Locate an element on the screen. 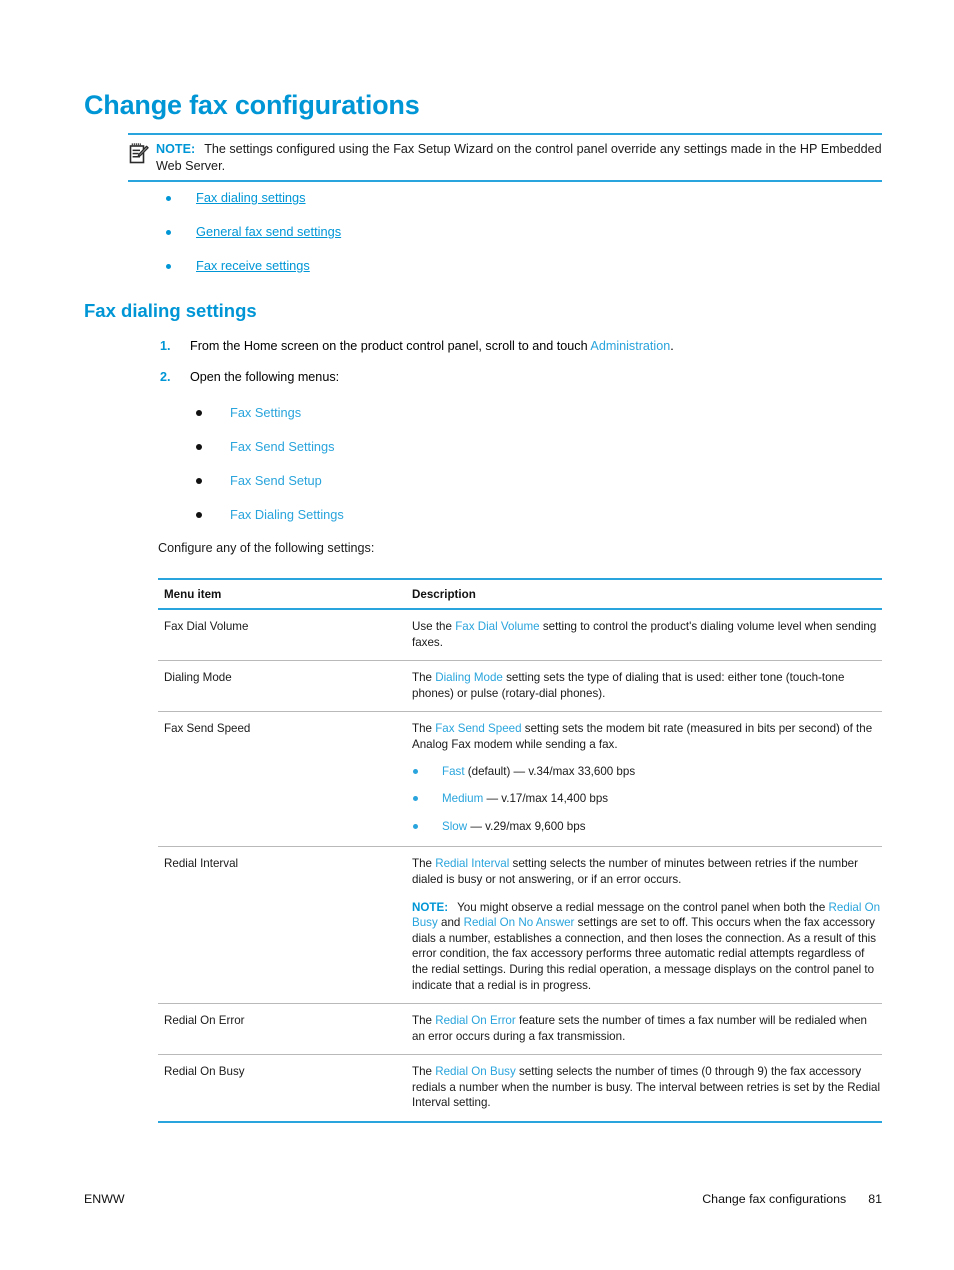 This screenshot has width=954, height=1270. list-item: Fax receive settings is located at coordinates (516, 275).